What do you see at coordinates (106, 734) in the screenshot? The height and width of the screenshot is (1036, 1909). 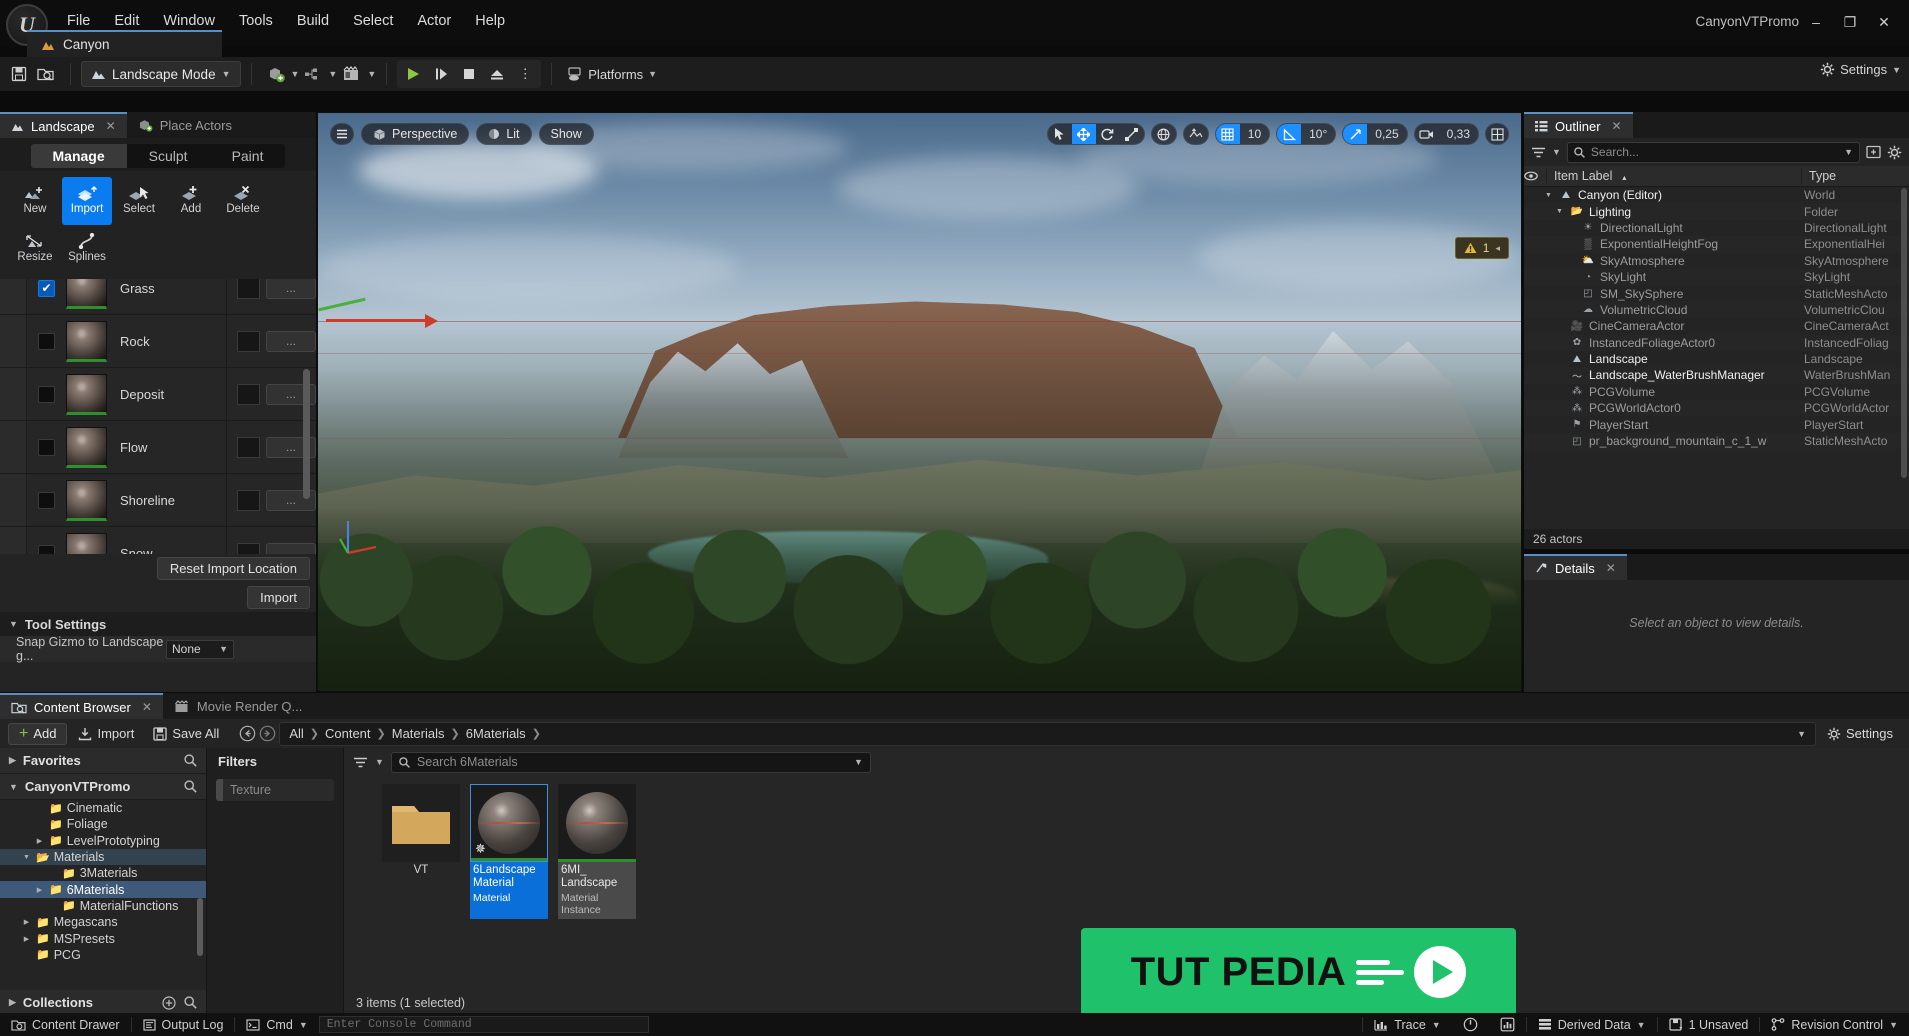 I see `import-button: Import` at bounding box center [106, 734].